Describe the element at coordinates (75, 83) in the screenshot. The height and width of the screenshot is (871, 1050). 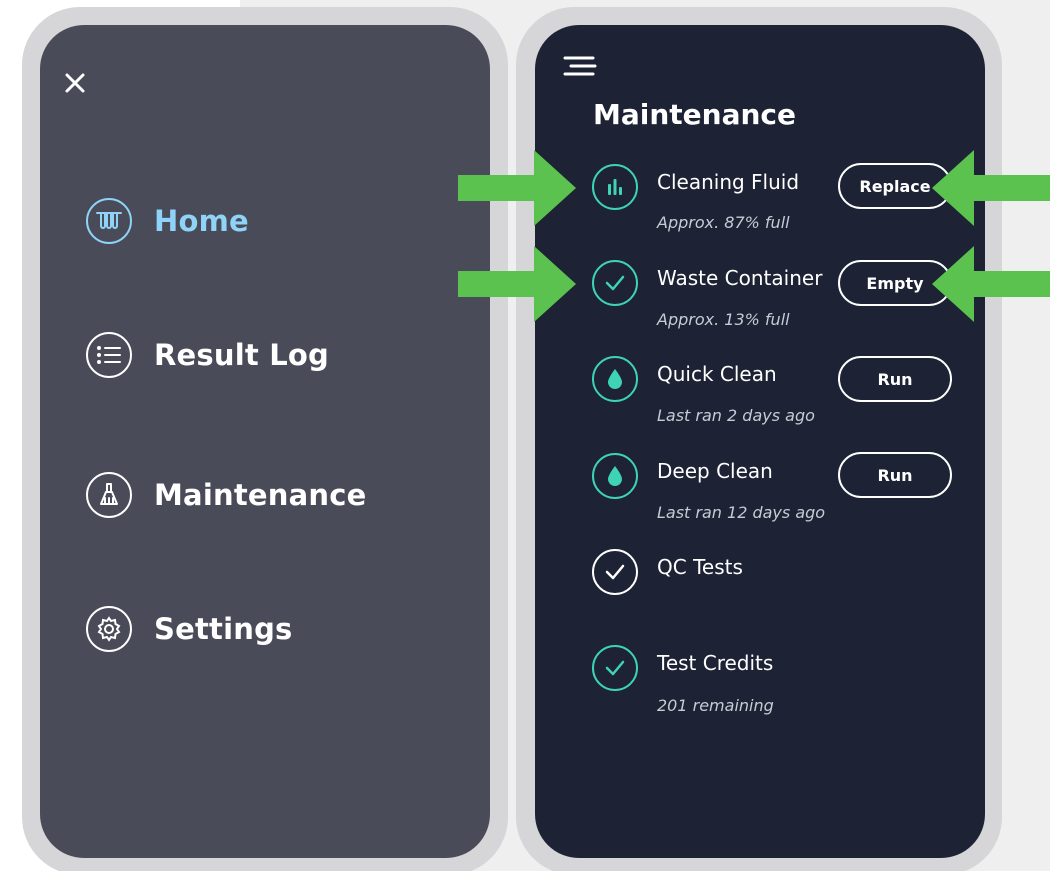
I see `close-icon` at that location.